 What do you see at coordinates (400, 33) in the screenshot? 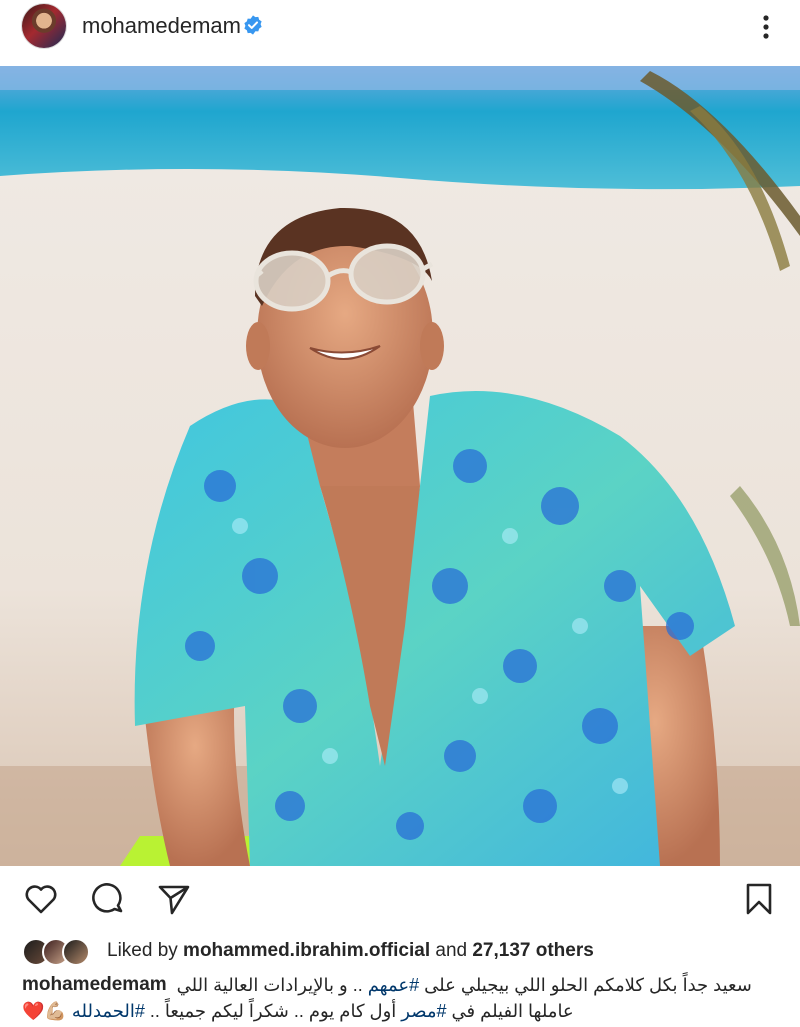
I see `post-header: mohamedemam` at bounding box center [400, 33].